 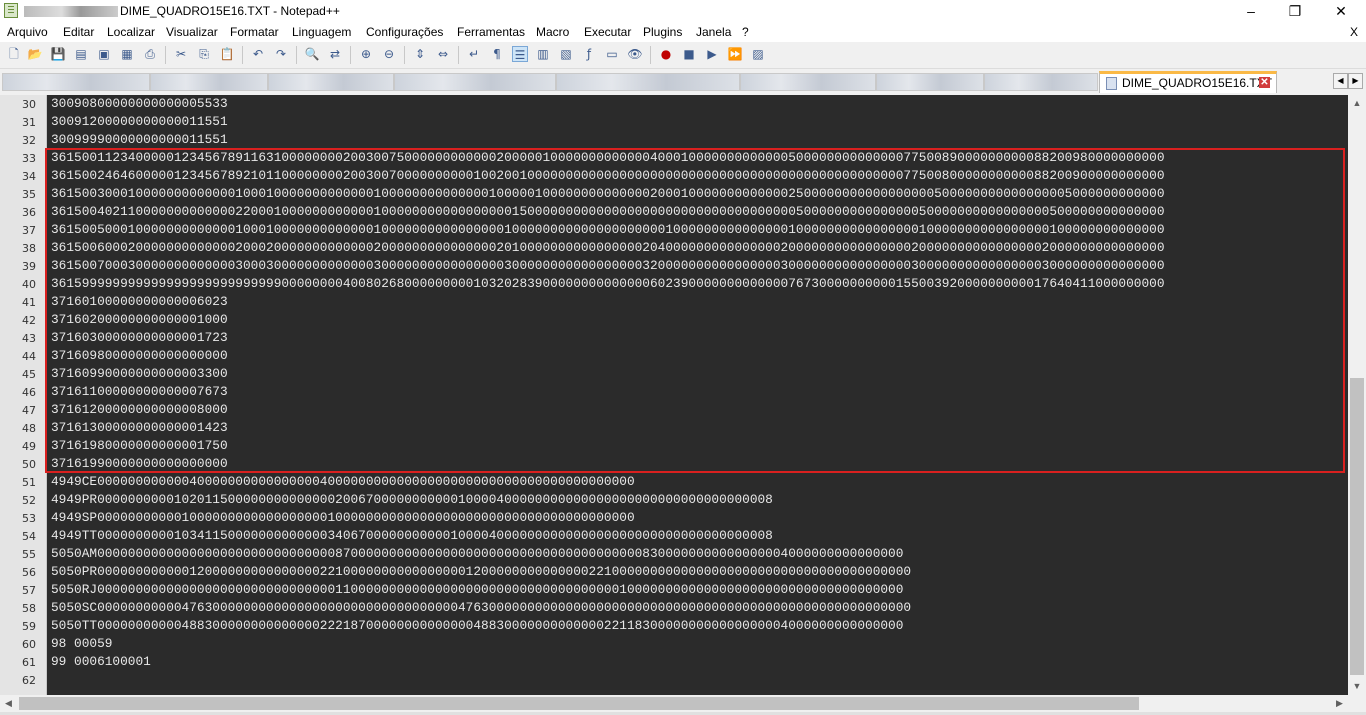 What do you see at coordinates (29, 374) in the screenshot?
I see `line-number: 45` at bounding box center [29, 374].